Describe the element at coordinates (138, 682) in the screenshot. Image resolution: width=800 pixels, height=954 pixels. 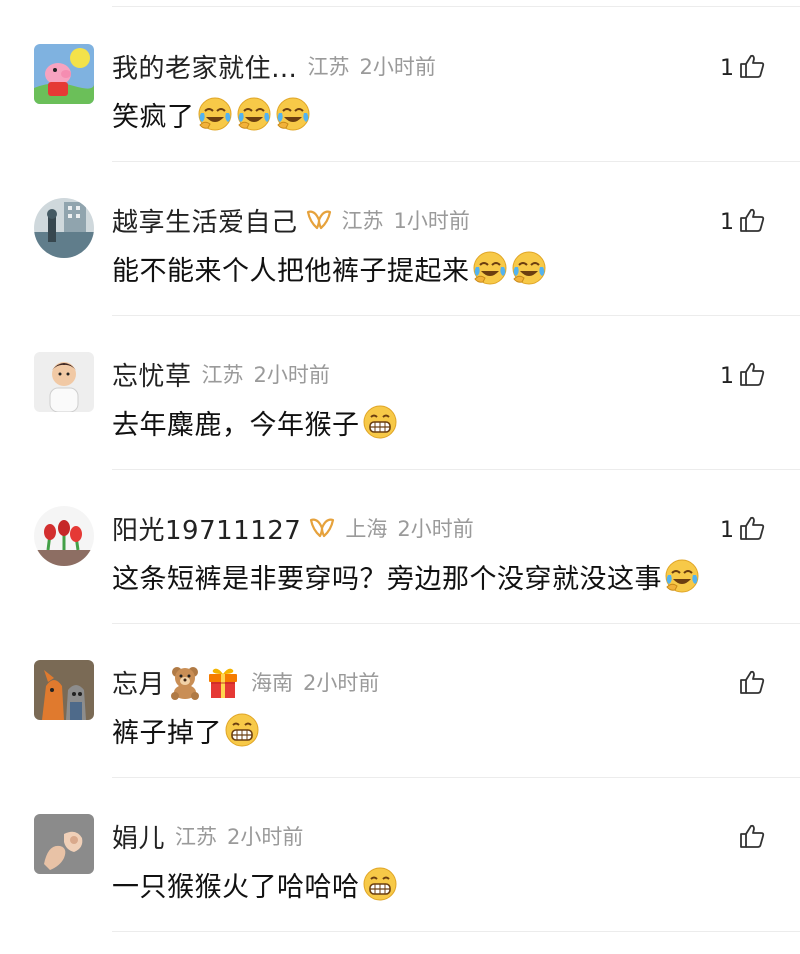
I see `username: 忘月` at that location.